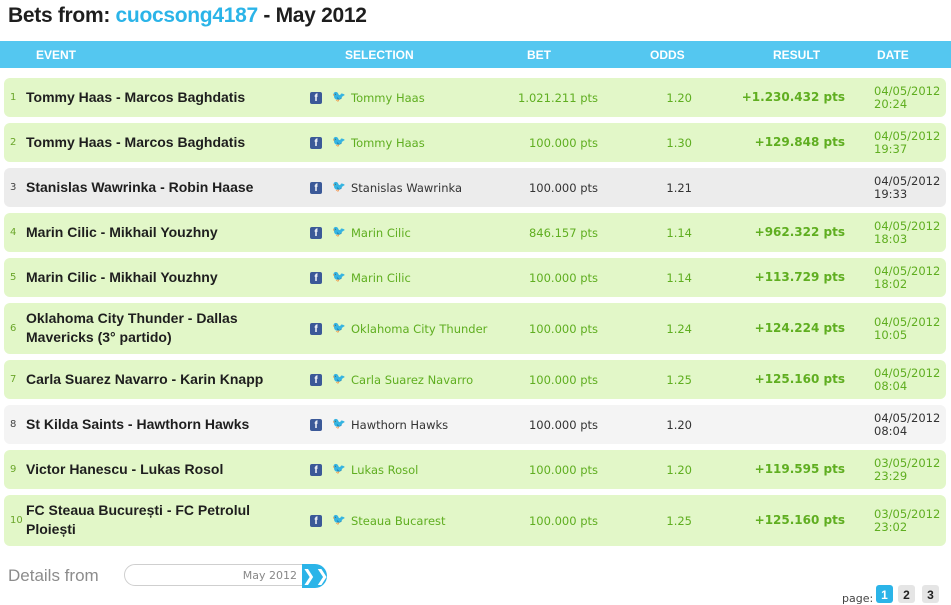  Describe the element at coordinates (799, 468) in the screenshot. I see `result-value: +119.595 pts` at that location.